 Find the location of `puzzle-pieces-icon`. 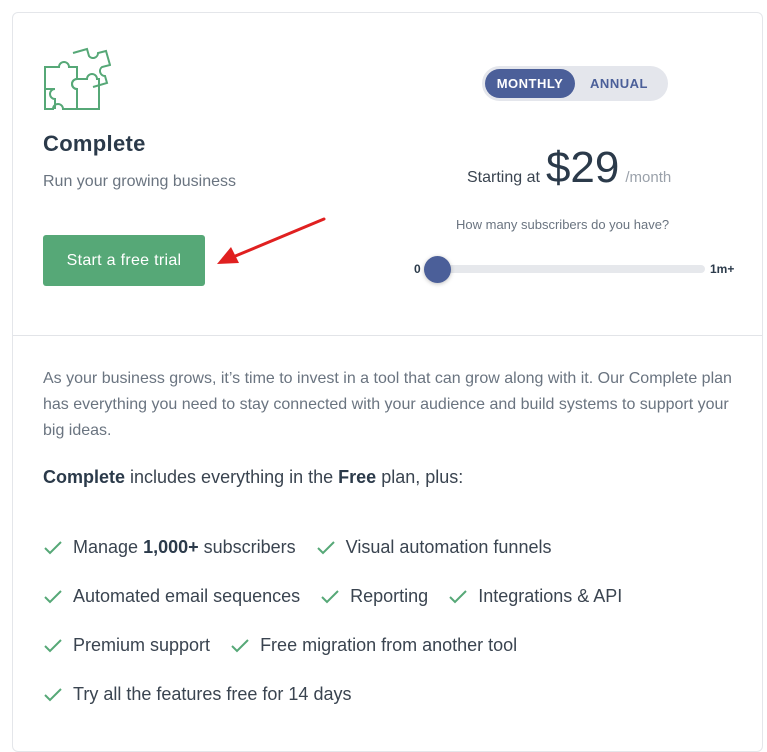

puzzle-pieces-icon is located at coordinates (77, 78).